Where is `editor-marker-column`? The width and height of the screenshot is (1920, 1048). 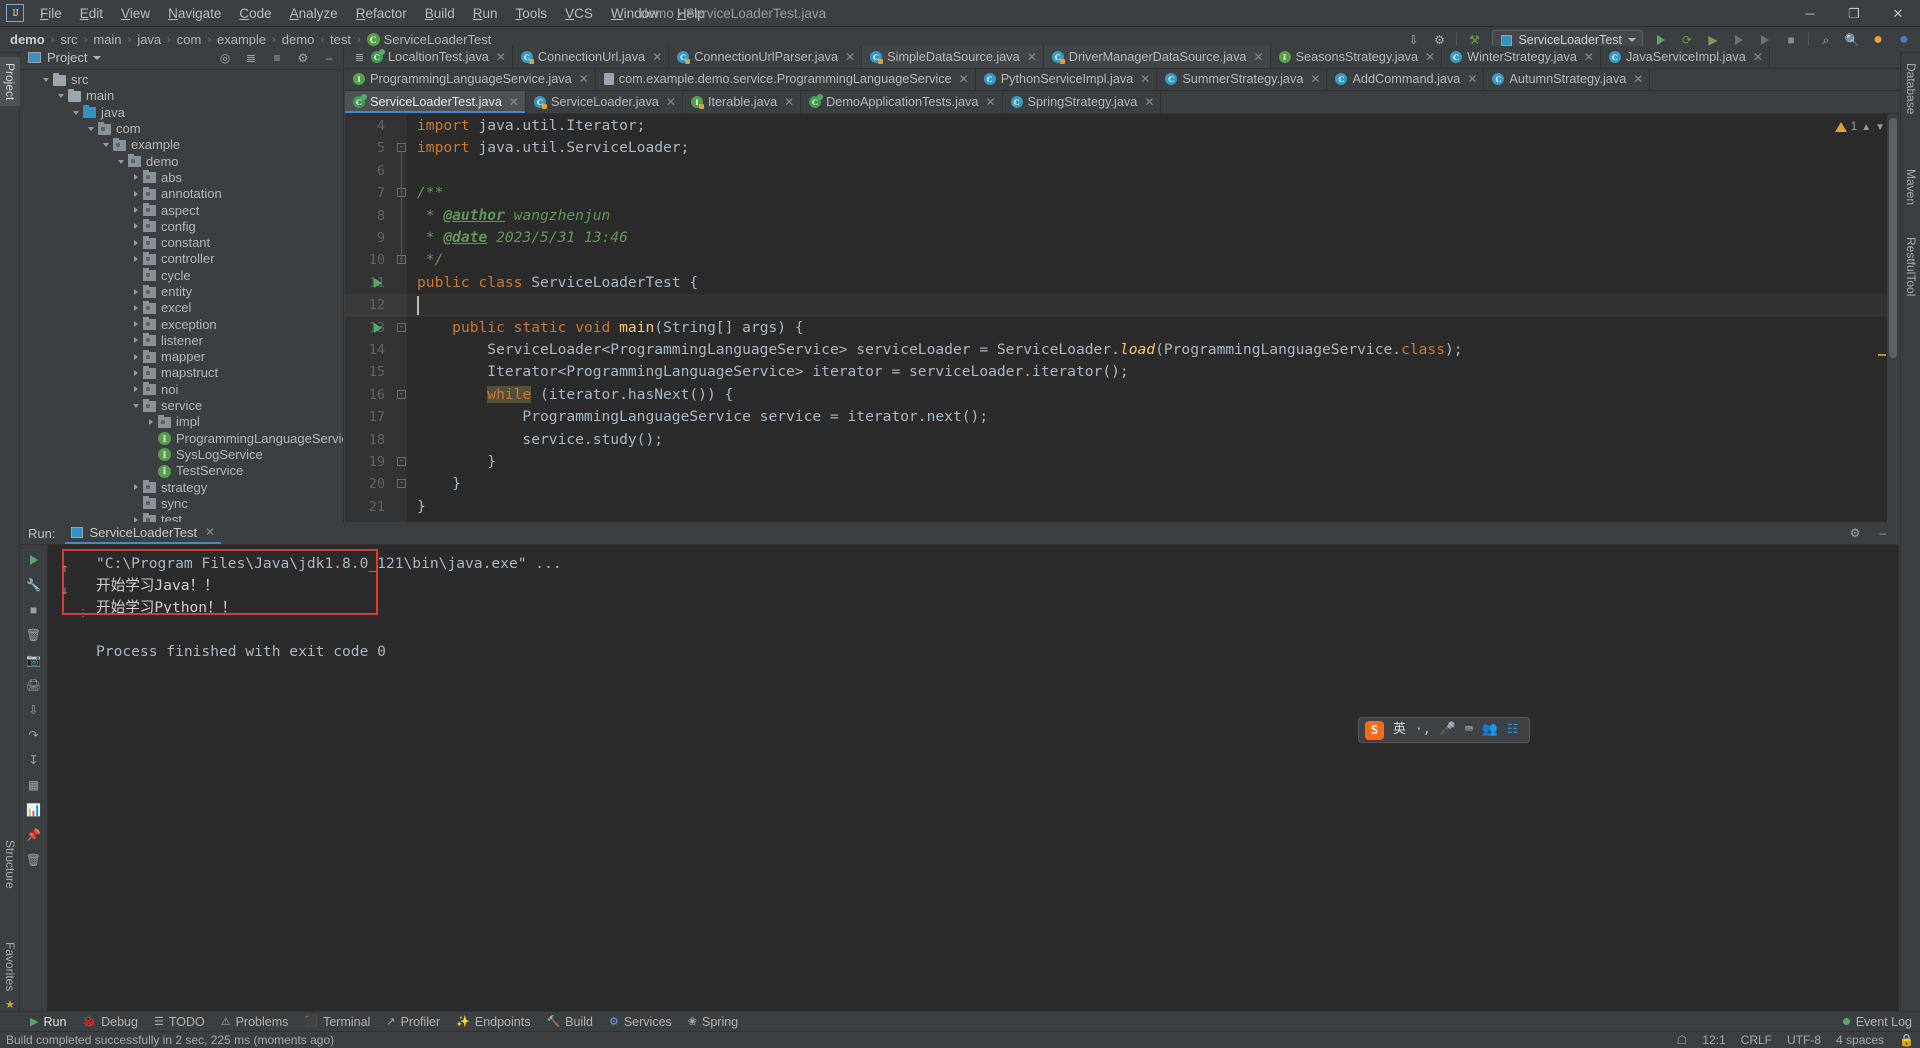 editor-marker-column is located at coordinates (1893, 318).